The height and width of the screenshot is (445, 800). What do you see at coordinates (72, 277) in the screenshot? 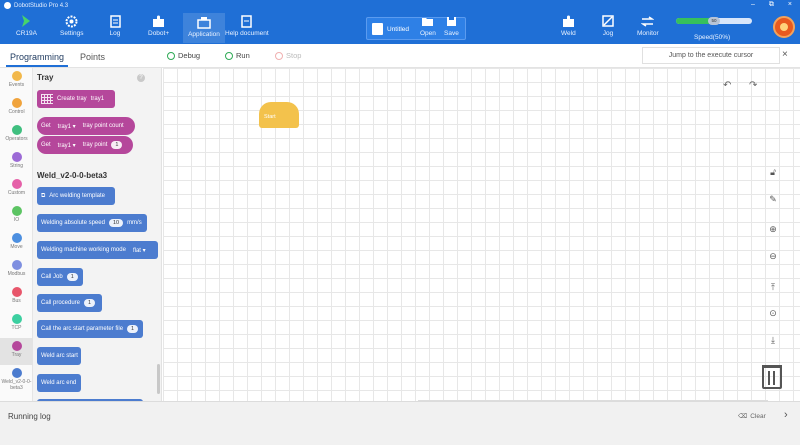
I see `call-job-input: 1` at bounding box center [72, 277].